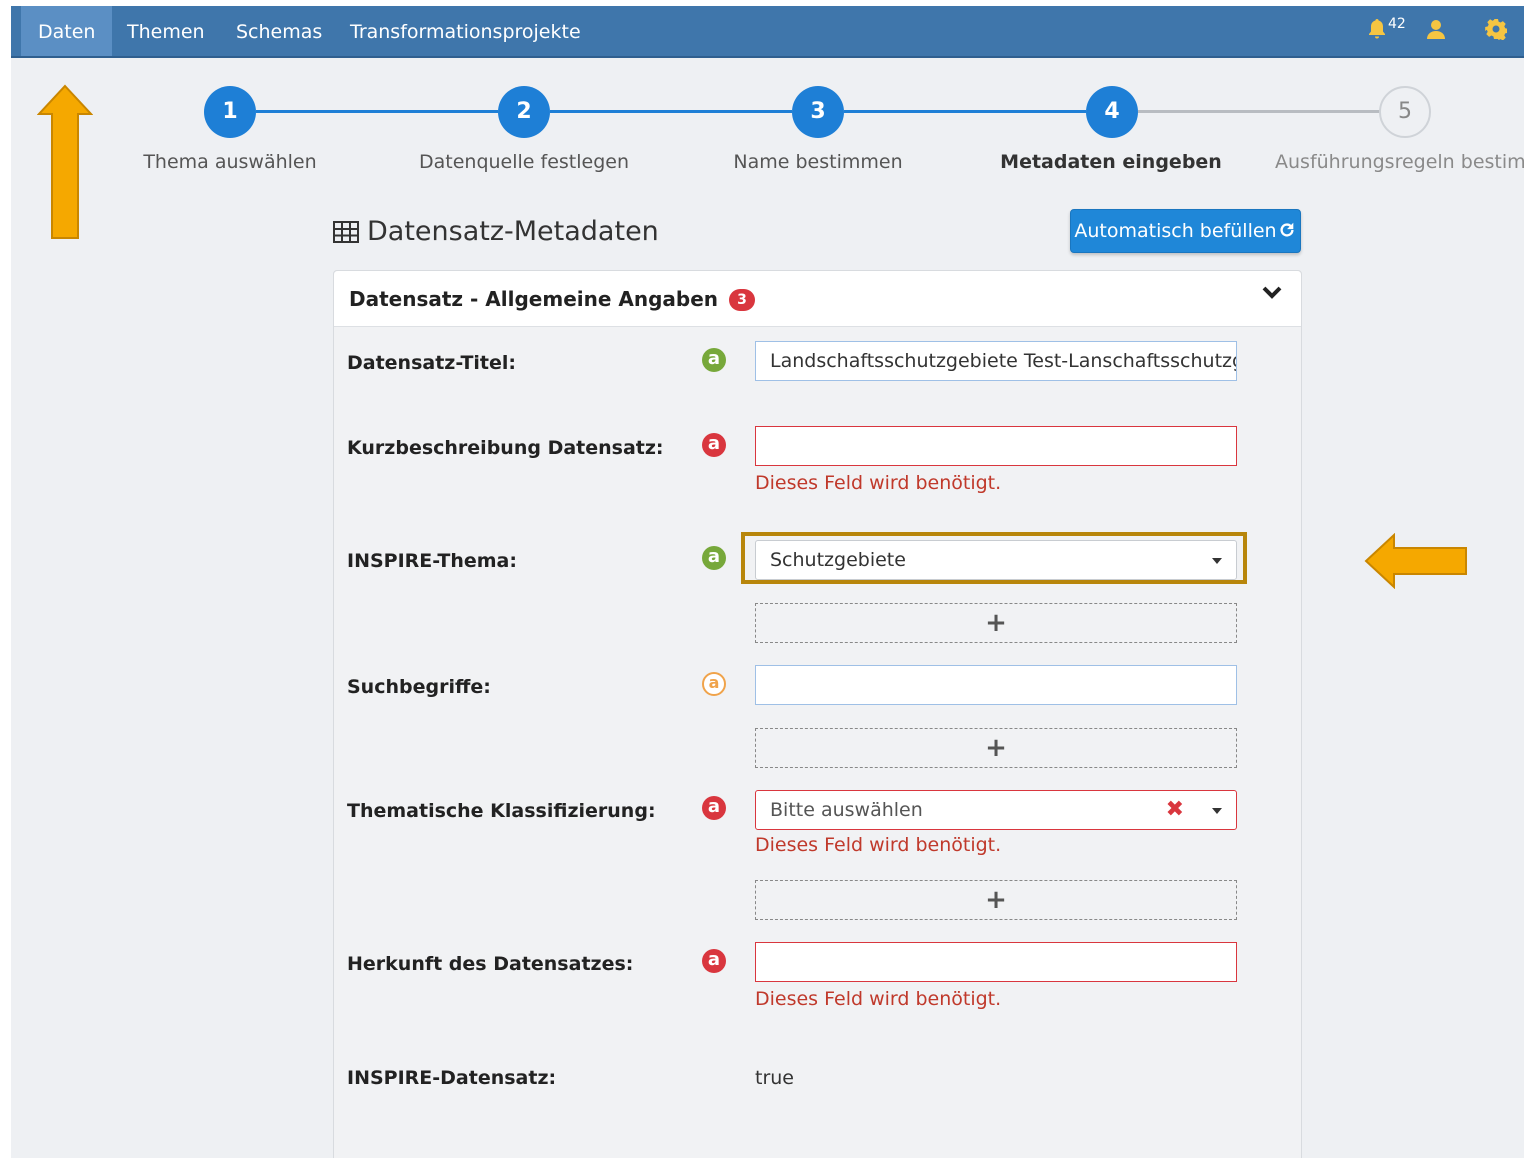 The width and height of the screenshot is (1524, 1158). Describe the element at coordinates (1405, 112) in the screenshot. I see `step-5-circle: 5` at that location.